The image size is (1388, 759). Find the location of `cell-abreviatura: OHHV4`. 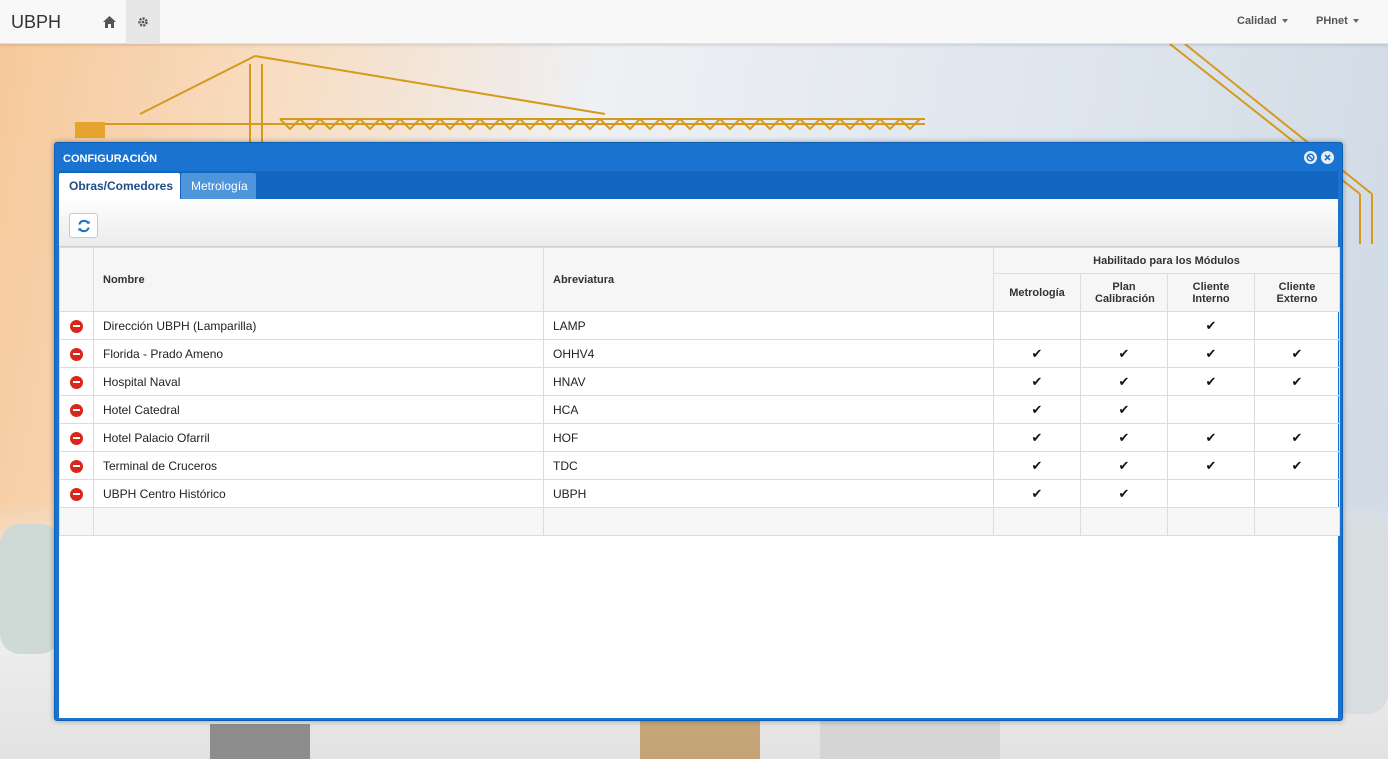

cell-abreviatura: OHHV4 is located at coordinates (768, 353).